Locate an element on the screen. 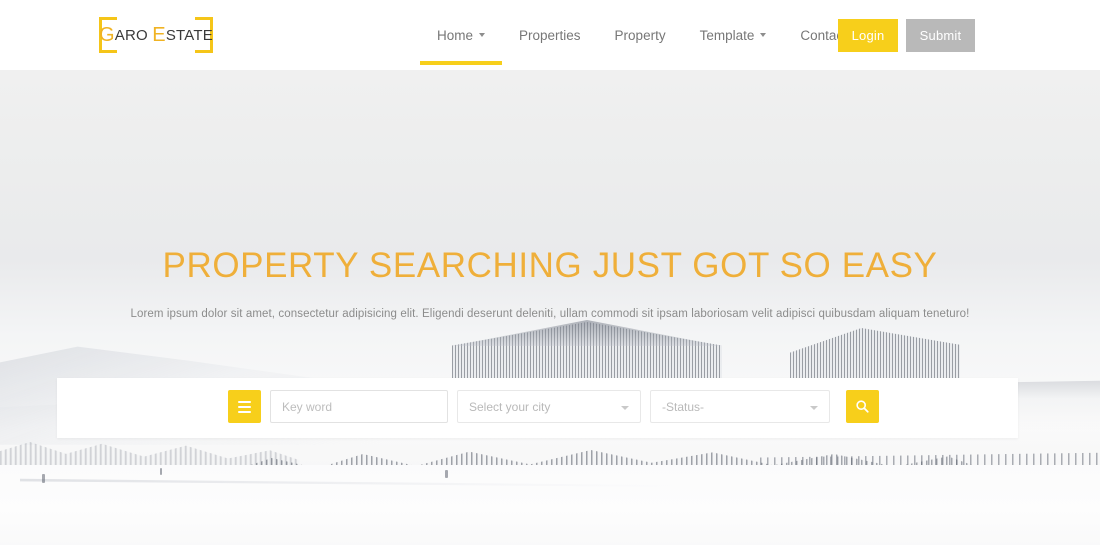 This screenshot has width=1100, height=545. hamburger-icon-button is located at coordinates (244, 406).